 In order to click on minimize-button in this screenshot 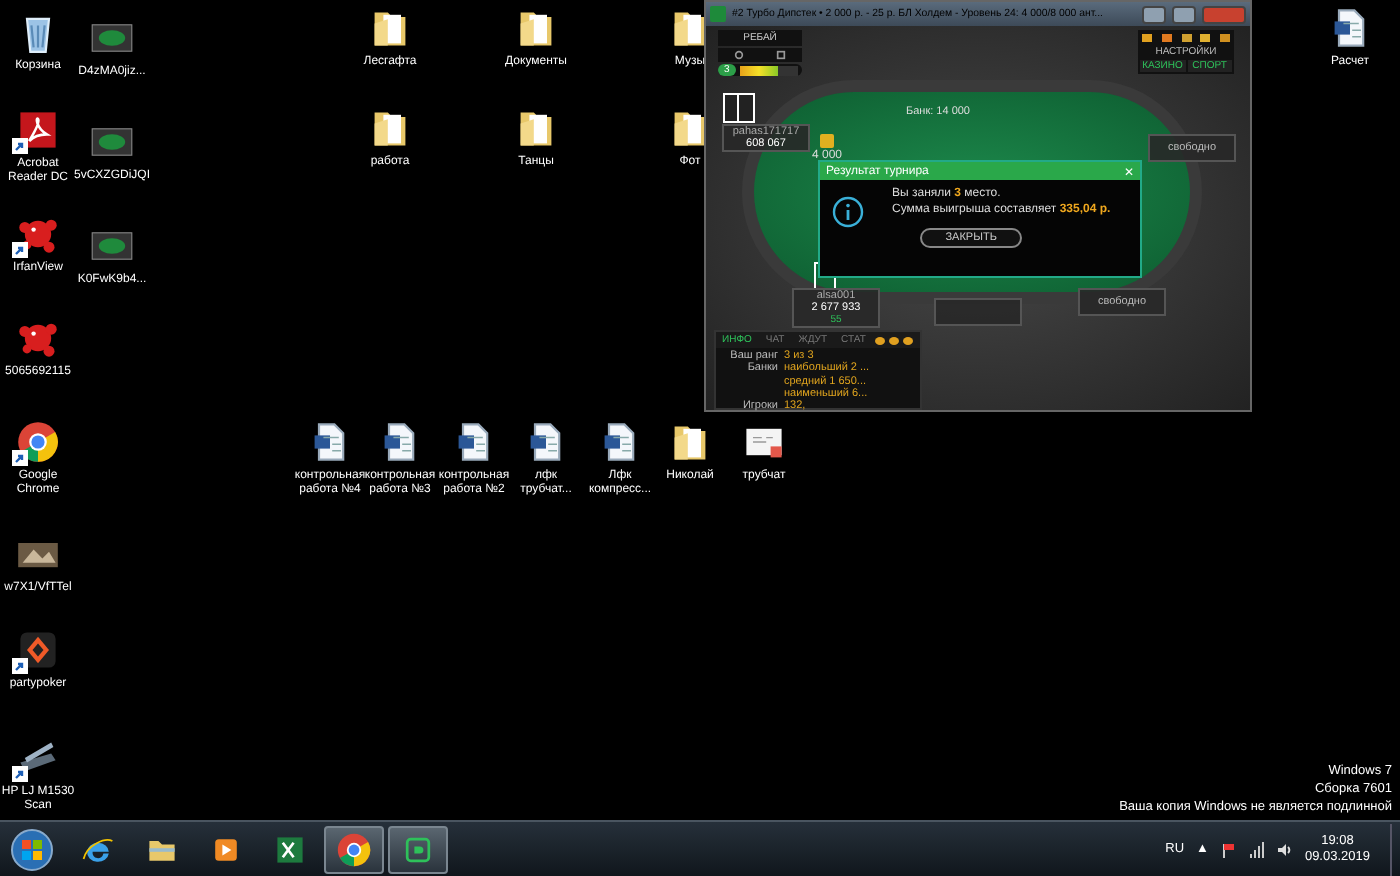, I will do `click(1154, 14)`.